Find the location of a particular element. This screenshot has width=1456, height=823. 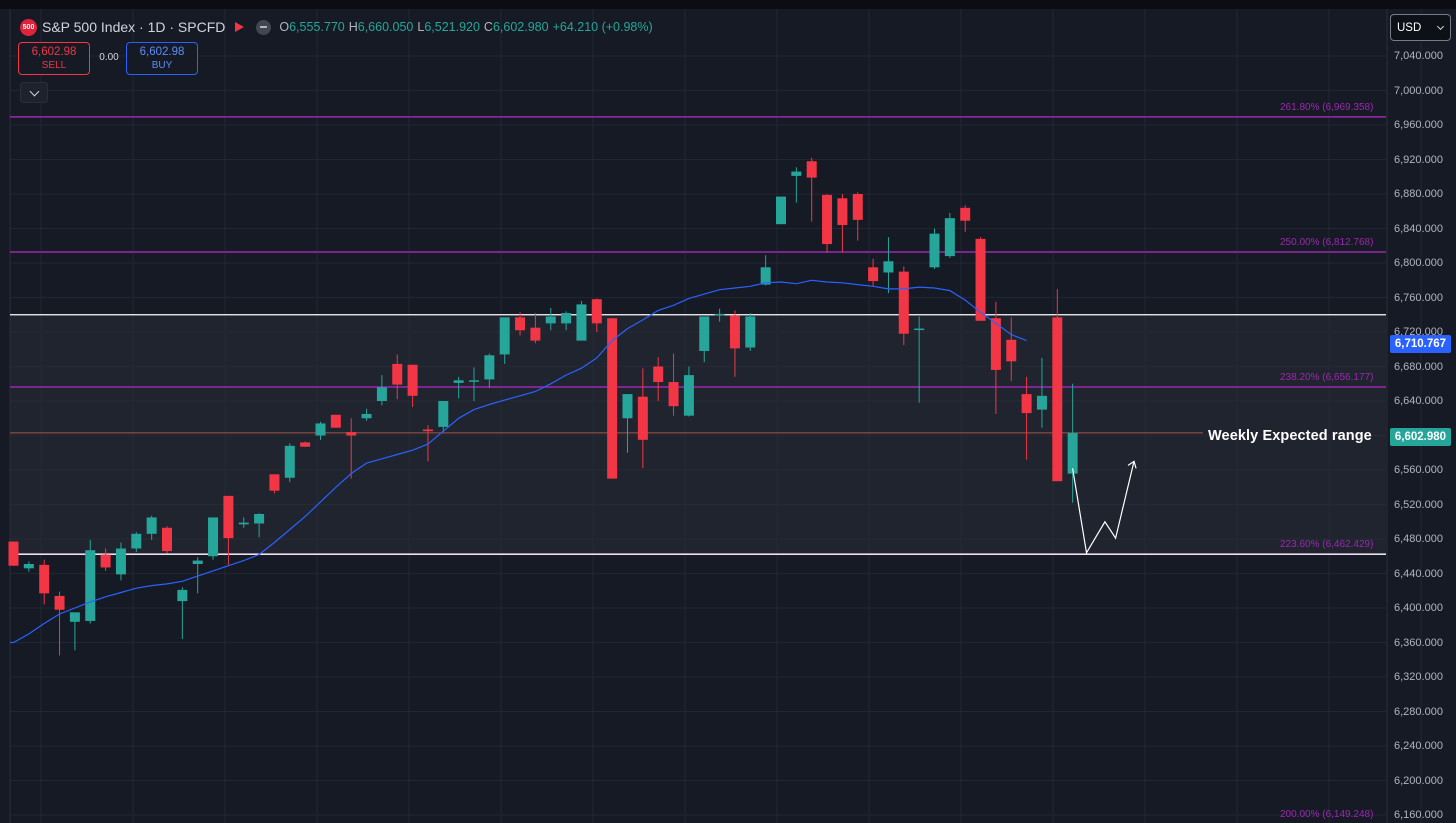

y-tick-label: 6,160.000 is located at coordinates (1418, 815).